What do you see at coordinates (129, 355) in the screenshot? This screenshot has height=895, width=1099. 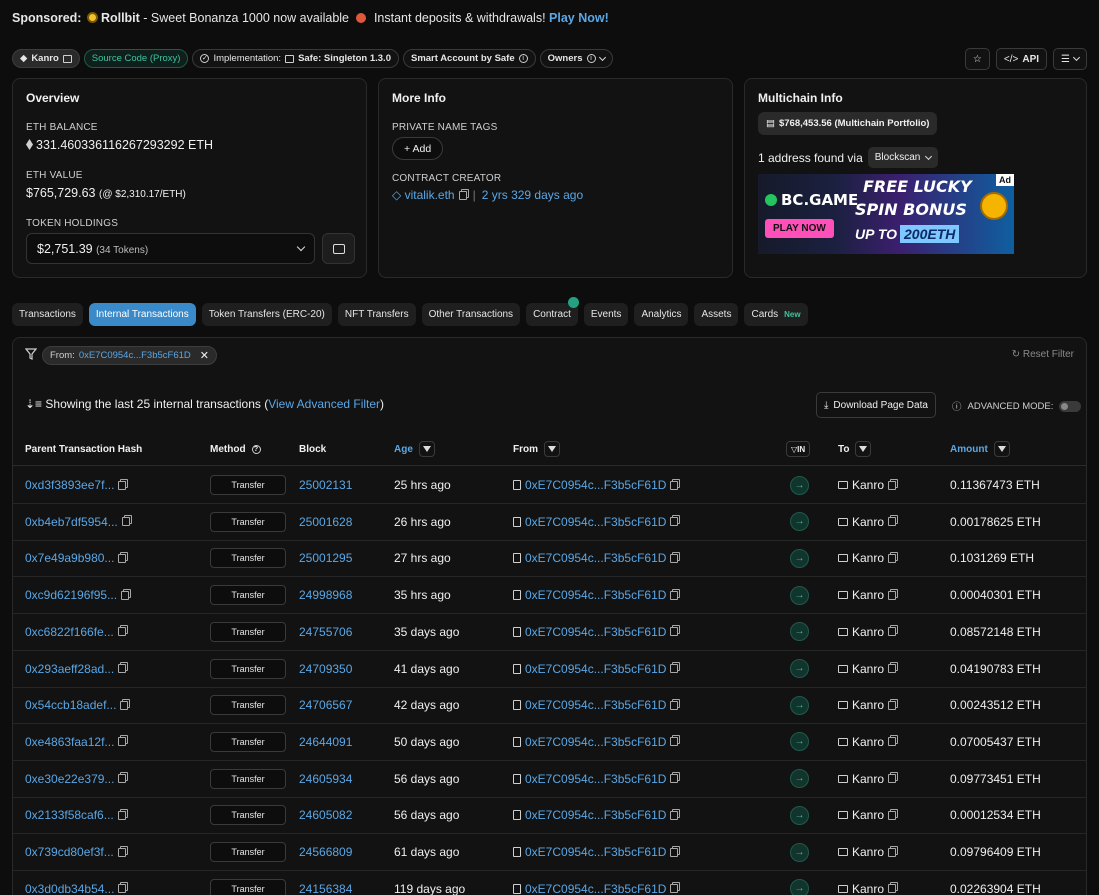 I see `from-filter-chip: From: 0xE7C0954c...F3b5cF61D ✕` at bounding box center [129, 355].